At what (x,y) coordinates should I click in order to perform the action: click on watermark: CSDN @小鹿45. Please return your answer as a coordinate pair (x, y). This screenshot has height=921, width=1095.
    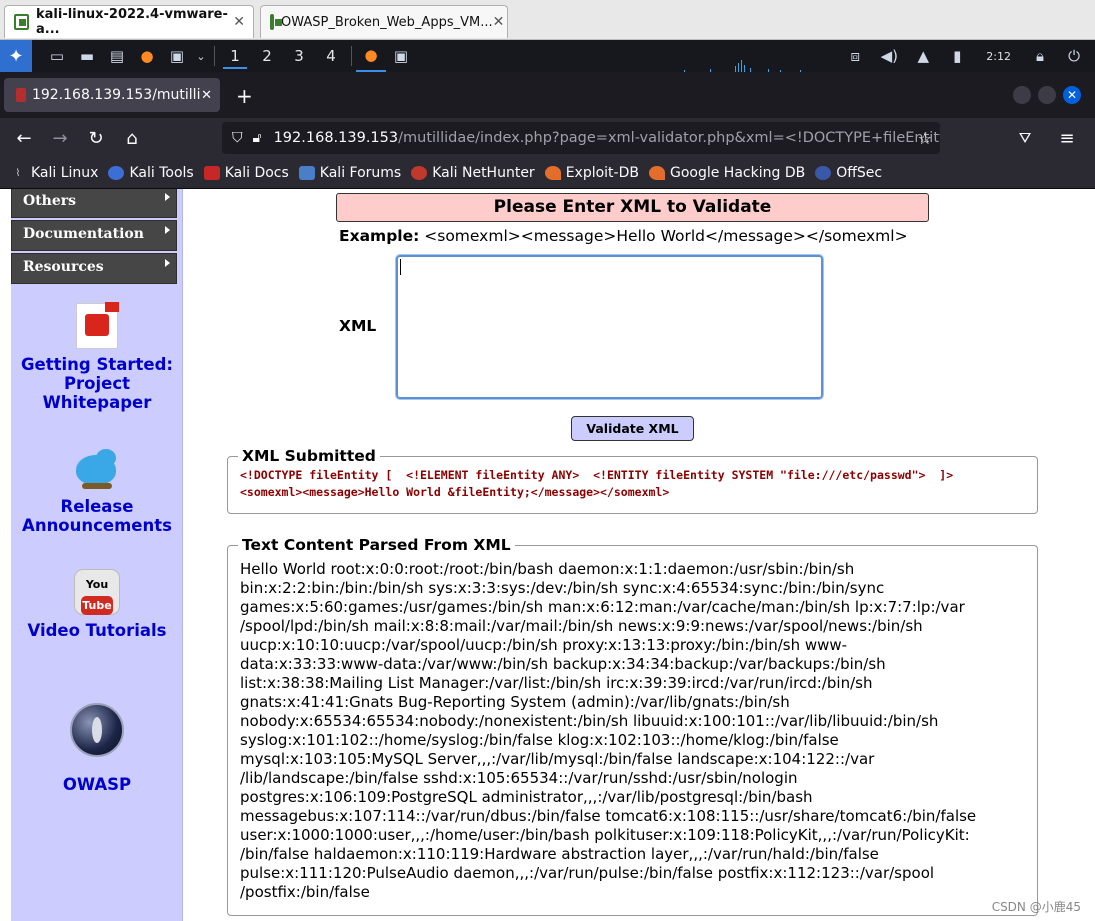
    Looking at the image, I should click on (1036, 907).